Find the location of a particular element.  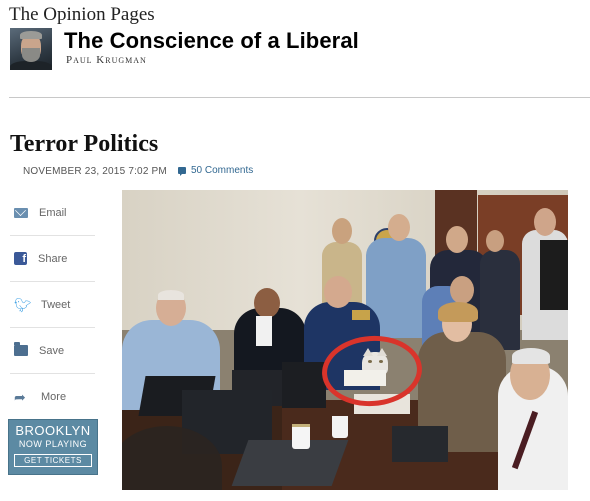

email-button: Email is located at coordinates (52, 213).